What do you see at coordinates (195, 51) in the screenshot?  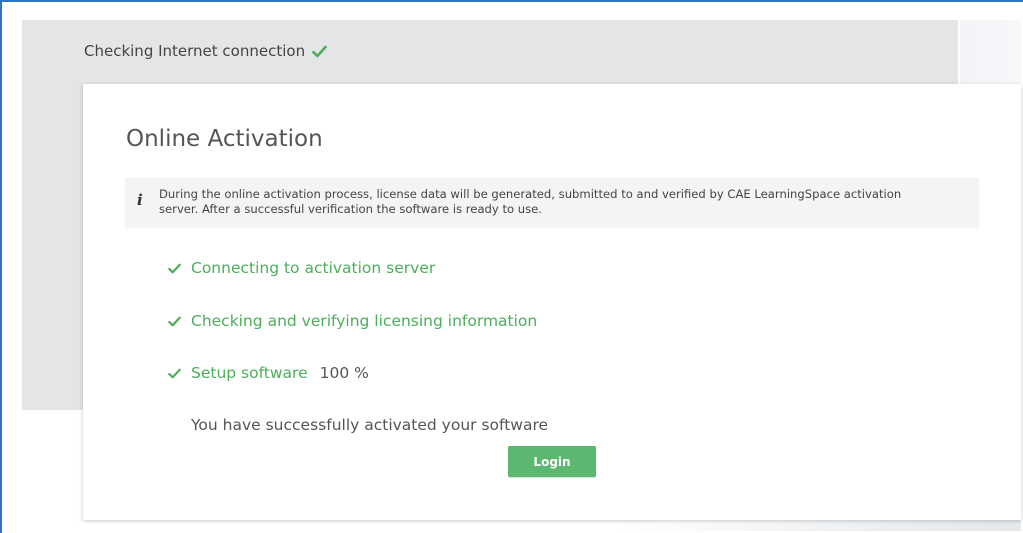 I see `connection-status-label: Checking Internet connection` at bounding box center [195, 51].